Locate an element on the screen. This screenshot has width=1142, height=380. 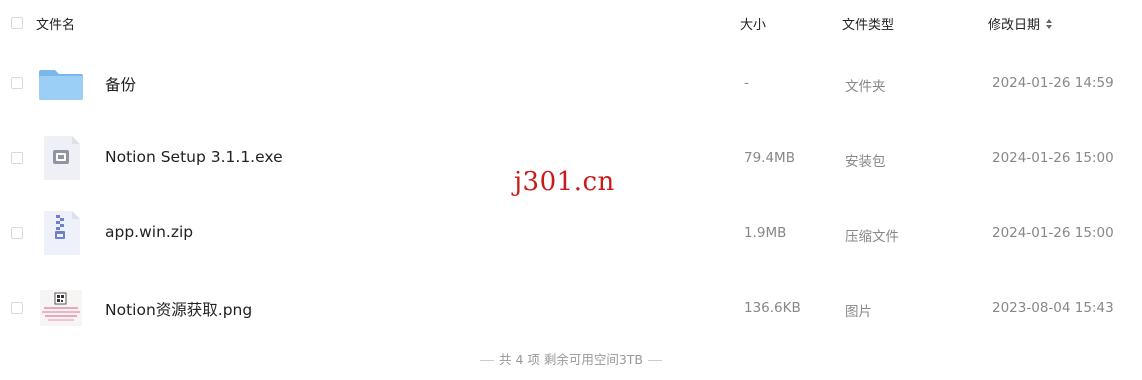
folder-icon is located at coordinates (61, 83).